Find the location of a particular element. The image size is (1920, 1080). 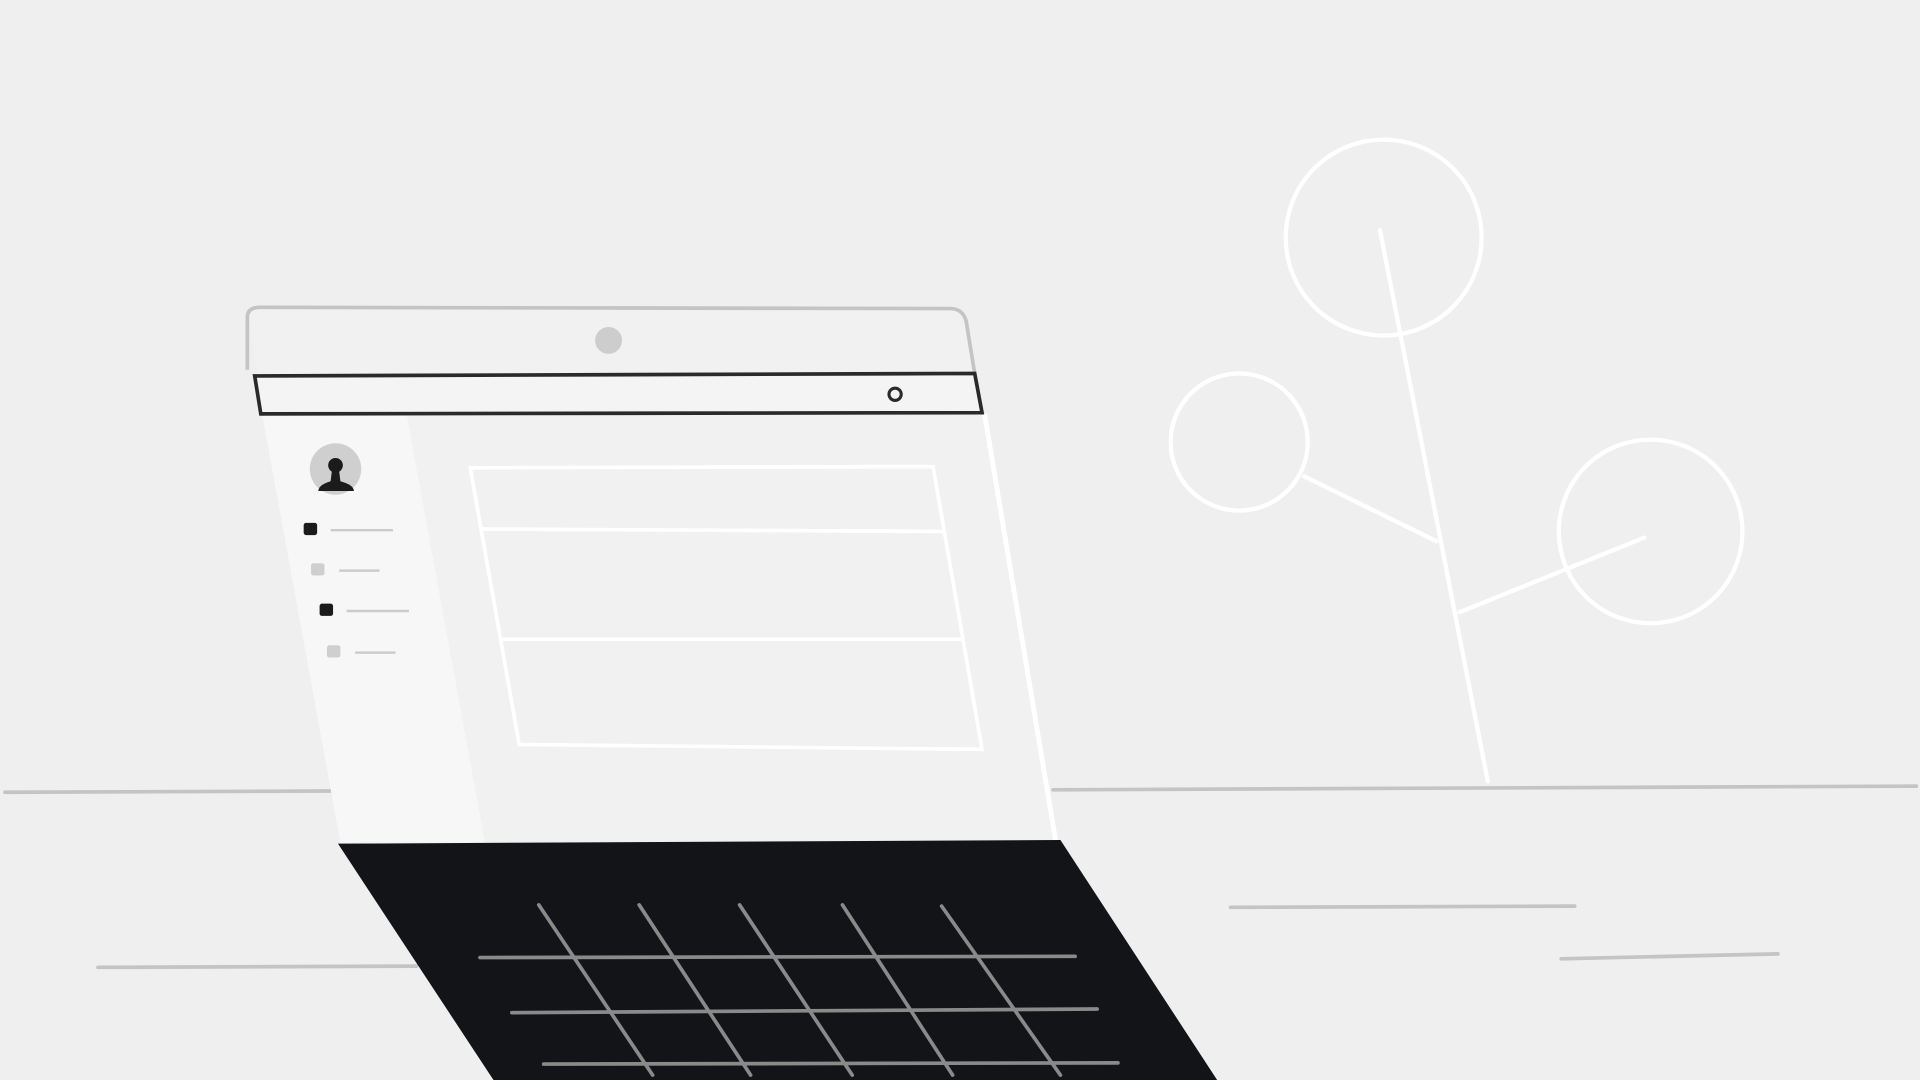

browser-top-bar is located at coordinates (618, 393).